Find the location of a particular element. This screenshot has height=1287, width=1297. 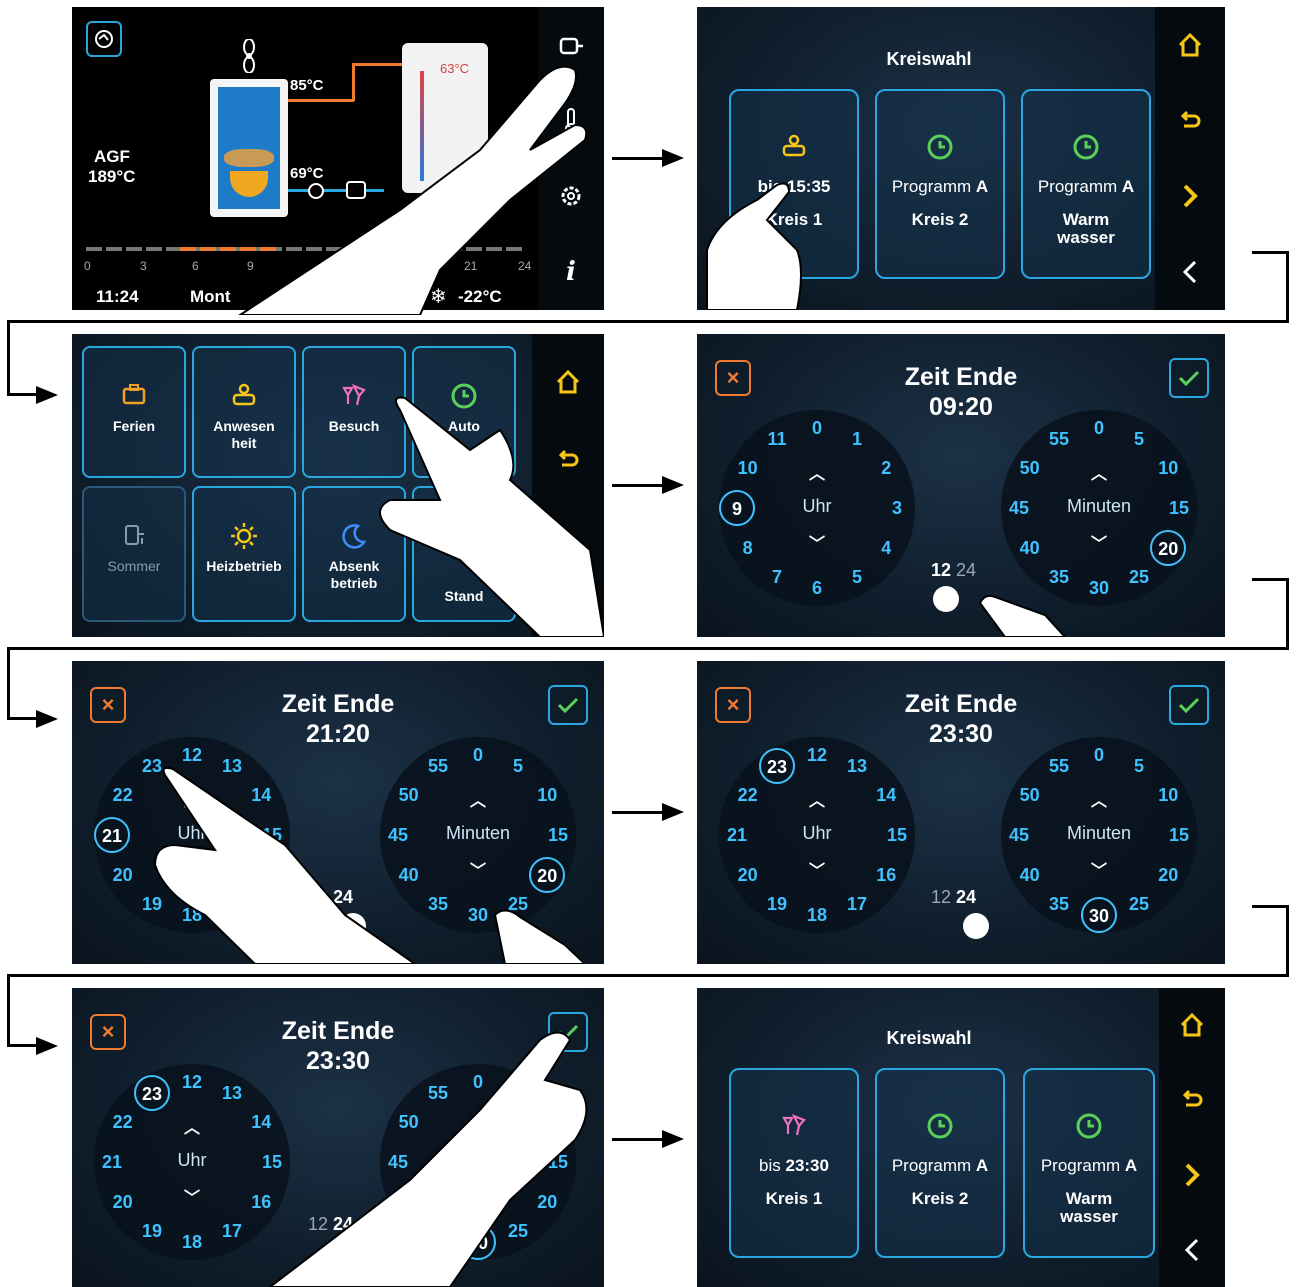

chevron-right-icon is located at coordinates (1192, 1175).